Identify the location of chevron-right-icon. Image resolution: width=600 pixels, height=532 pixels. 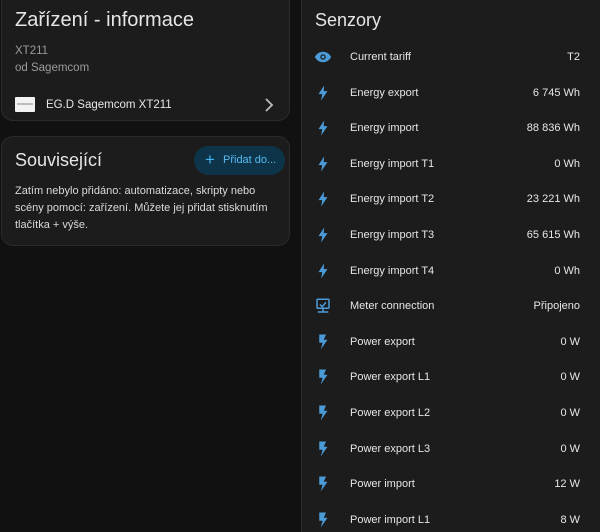
(269, 105).